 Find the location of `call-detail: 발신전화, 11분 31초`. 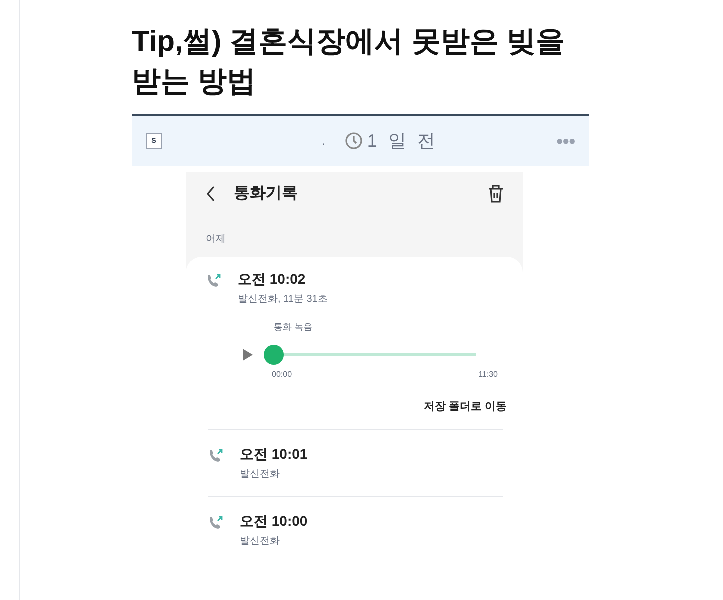

call-detail: 발신전화, 11분 31초 is located at coordinates (283, 300).